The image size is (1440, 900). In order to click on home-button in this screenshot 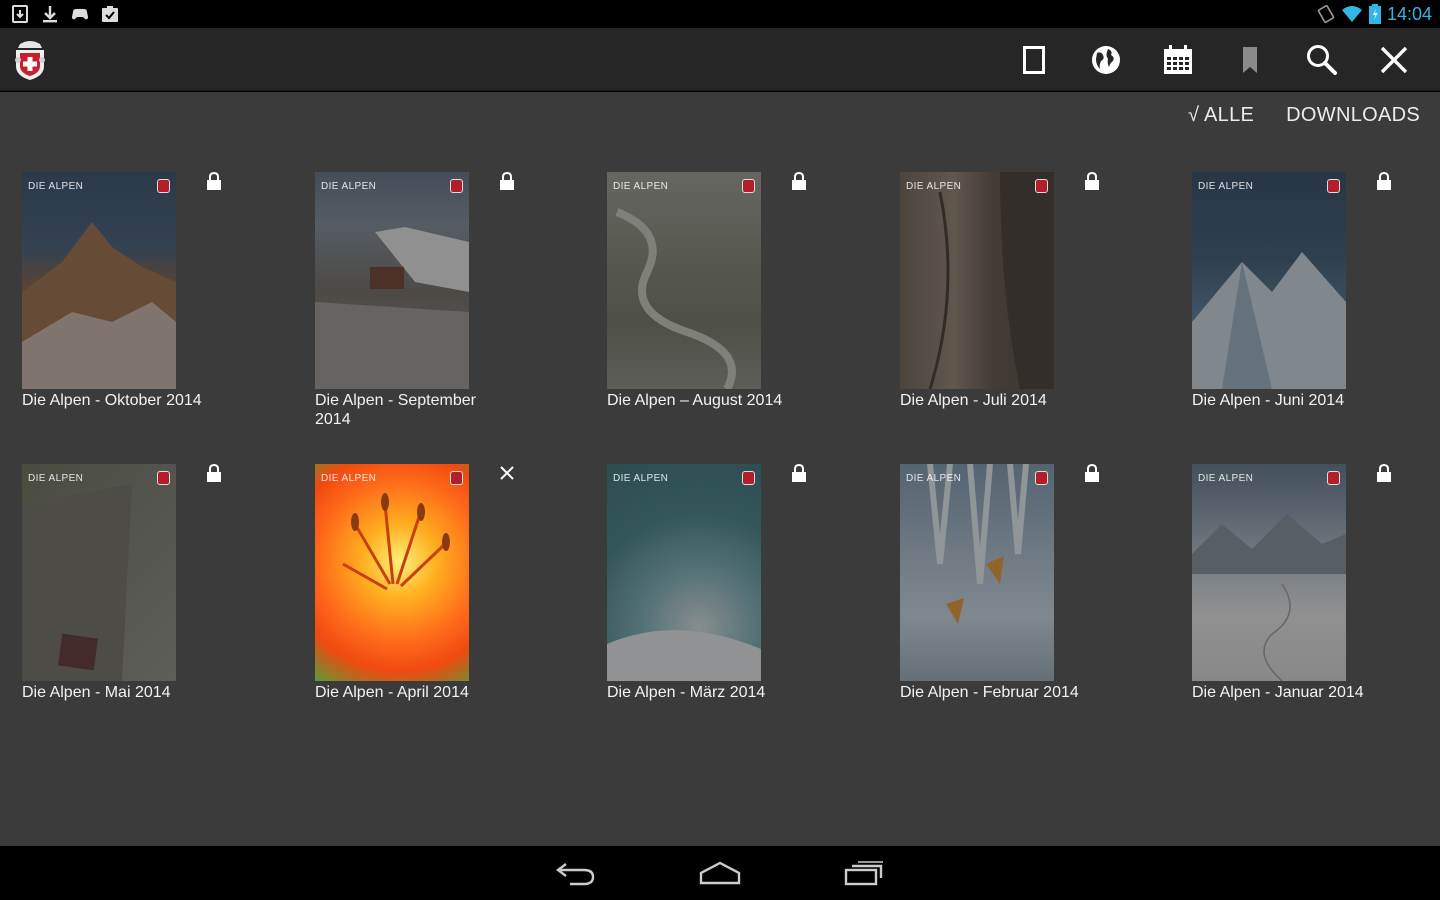, I will do `click(720, 873)`.